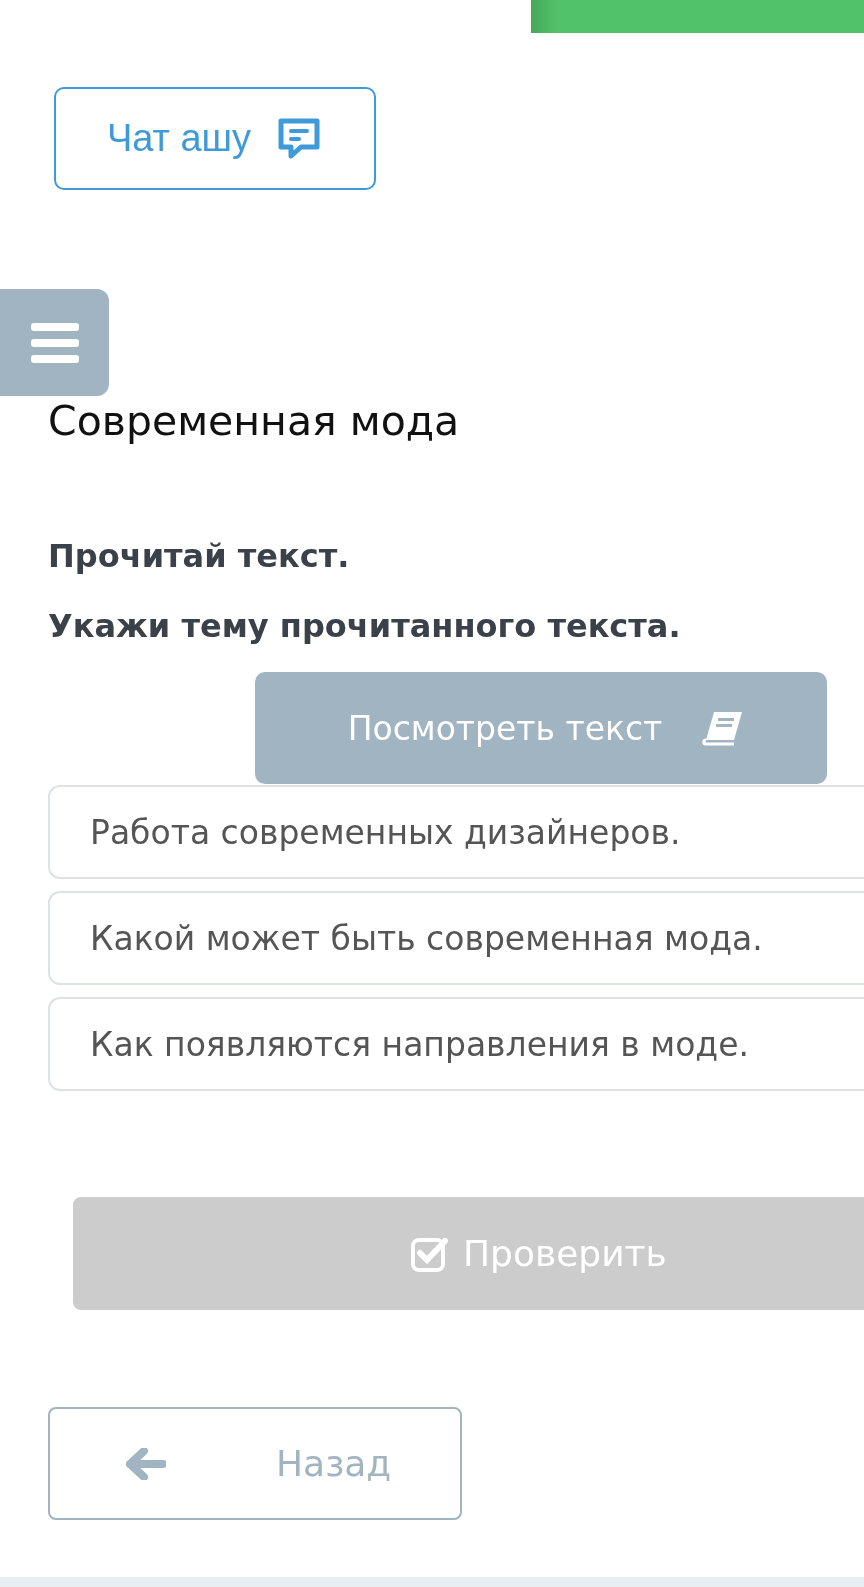 The height and width of the screenshot is (1587, 864). What do you see at coordinates (254, 421) in the screenshot?
I see `page-title: Современная мода` at bounding box center [254, 421].